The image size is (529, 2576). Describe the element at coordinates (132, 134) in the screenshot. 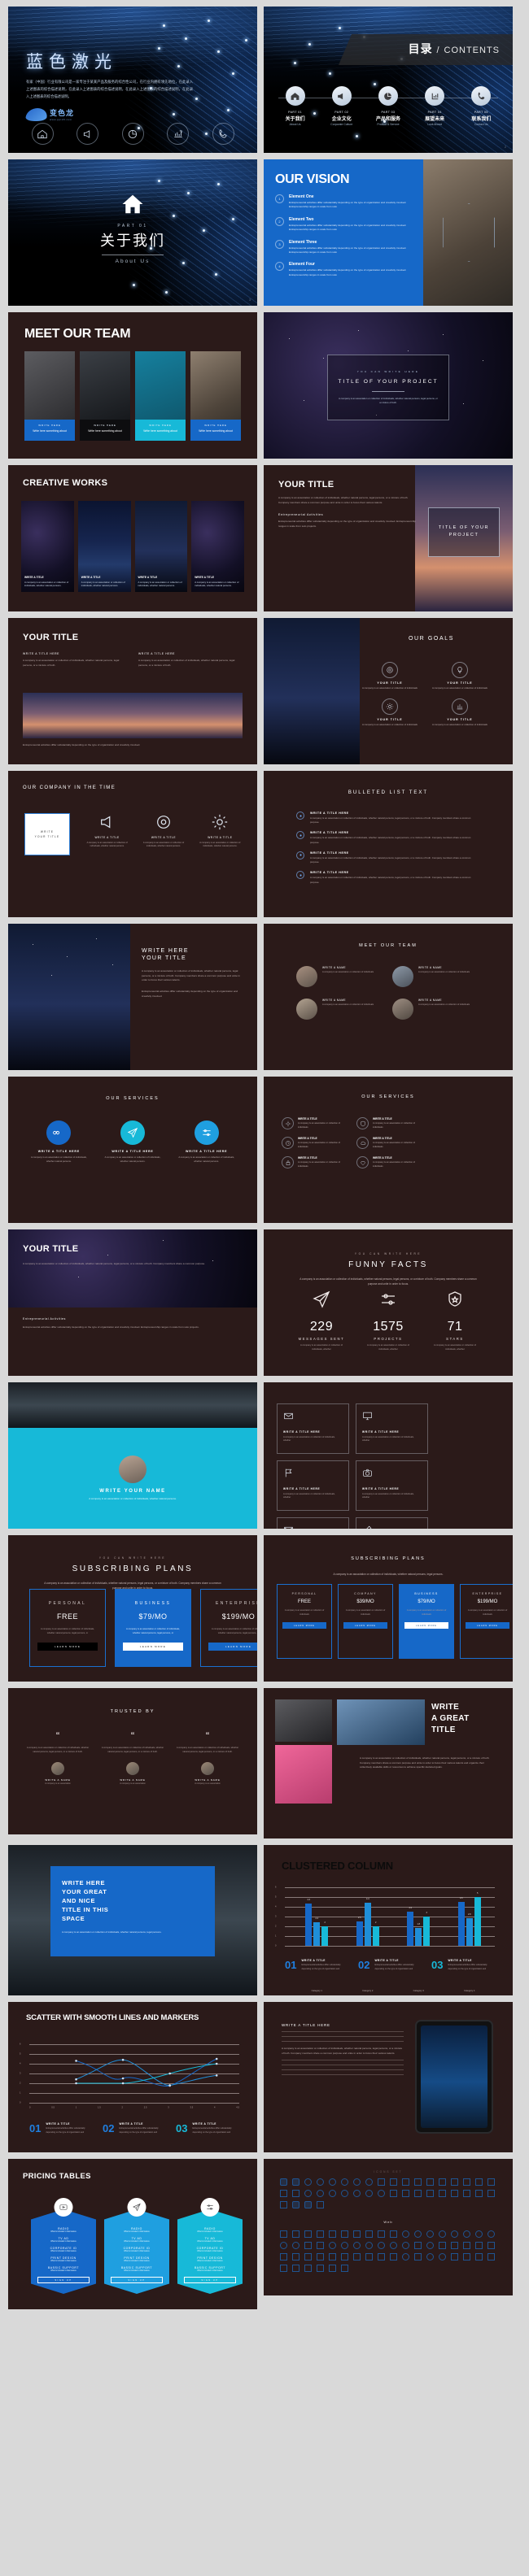

I see `pie-chart-icon` at that location.